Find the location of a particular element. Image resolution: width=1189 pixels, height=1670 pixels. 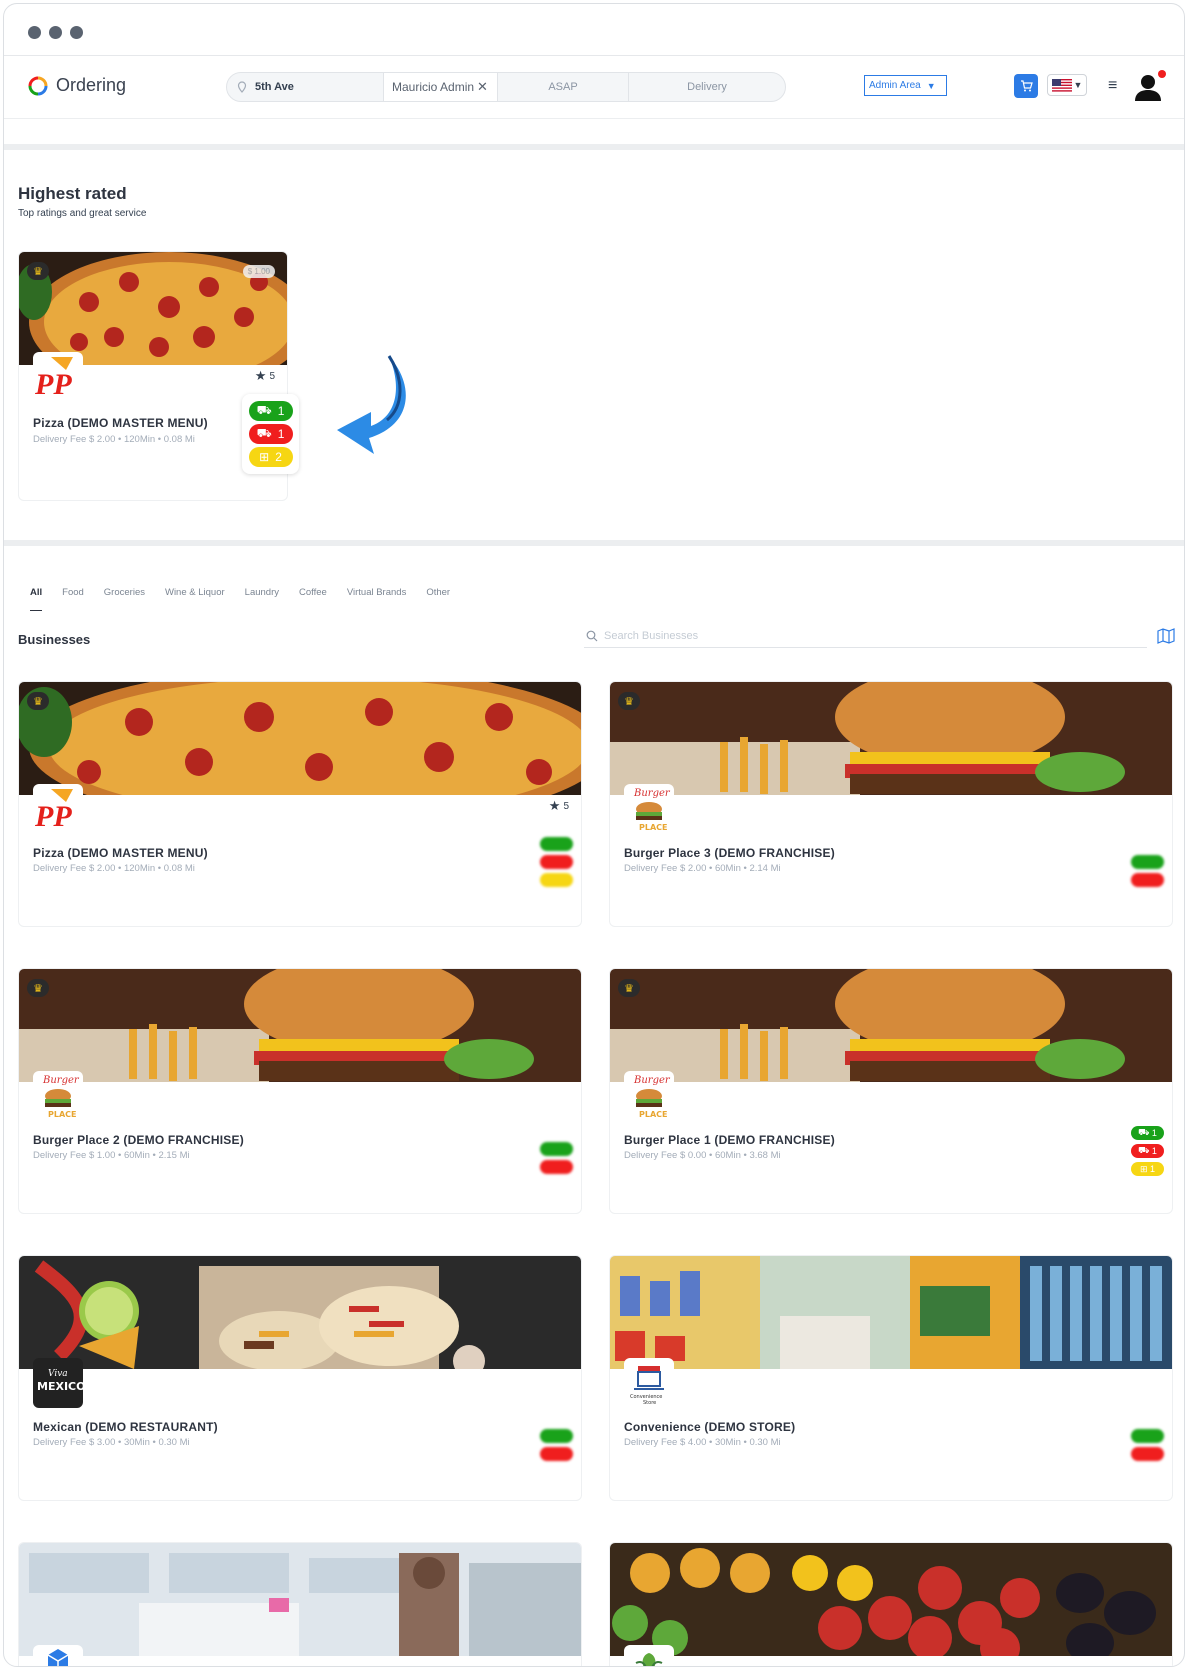

close-icon: ✕ is located at coordinates (482, 87).